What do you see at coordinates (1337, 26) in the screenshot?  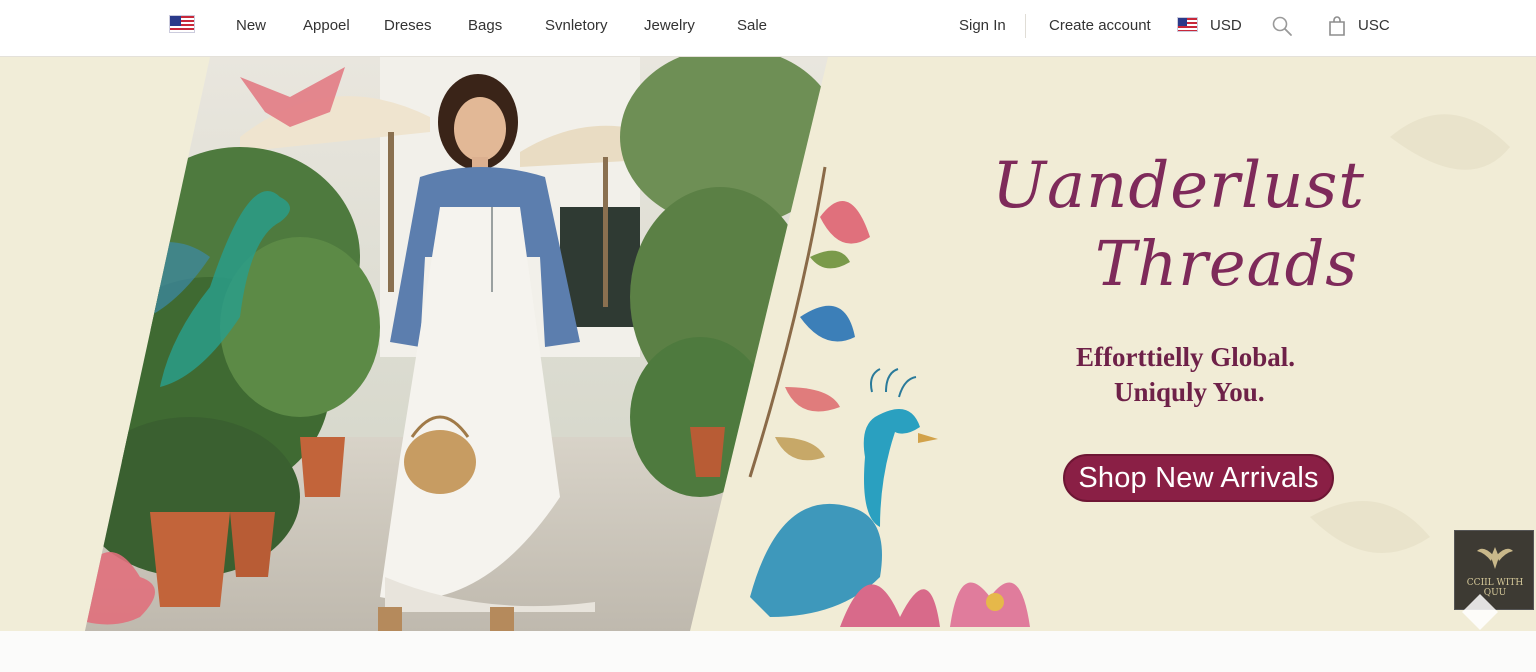 I see `shopping-bag-icon` at bounding box center [1337, 26].